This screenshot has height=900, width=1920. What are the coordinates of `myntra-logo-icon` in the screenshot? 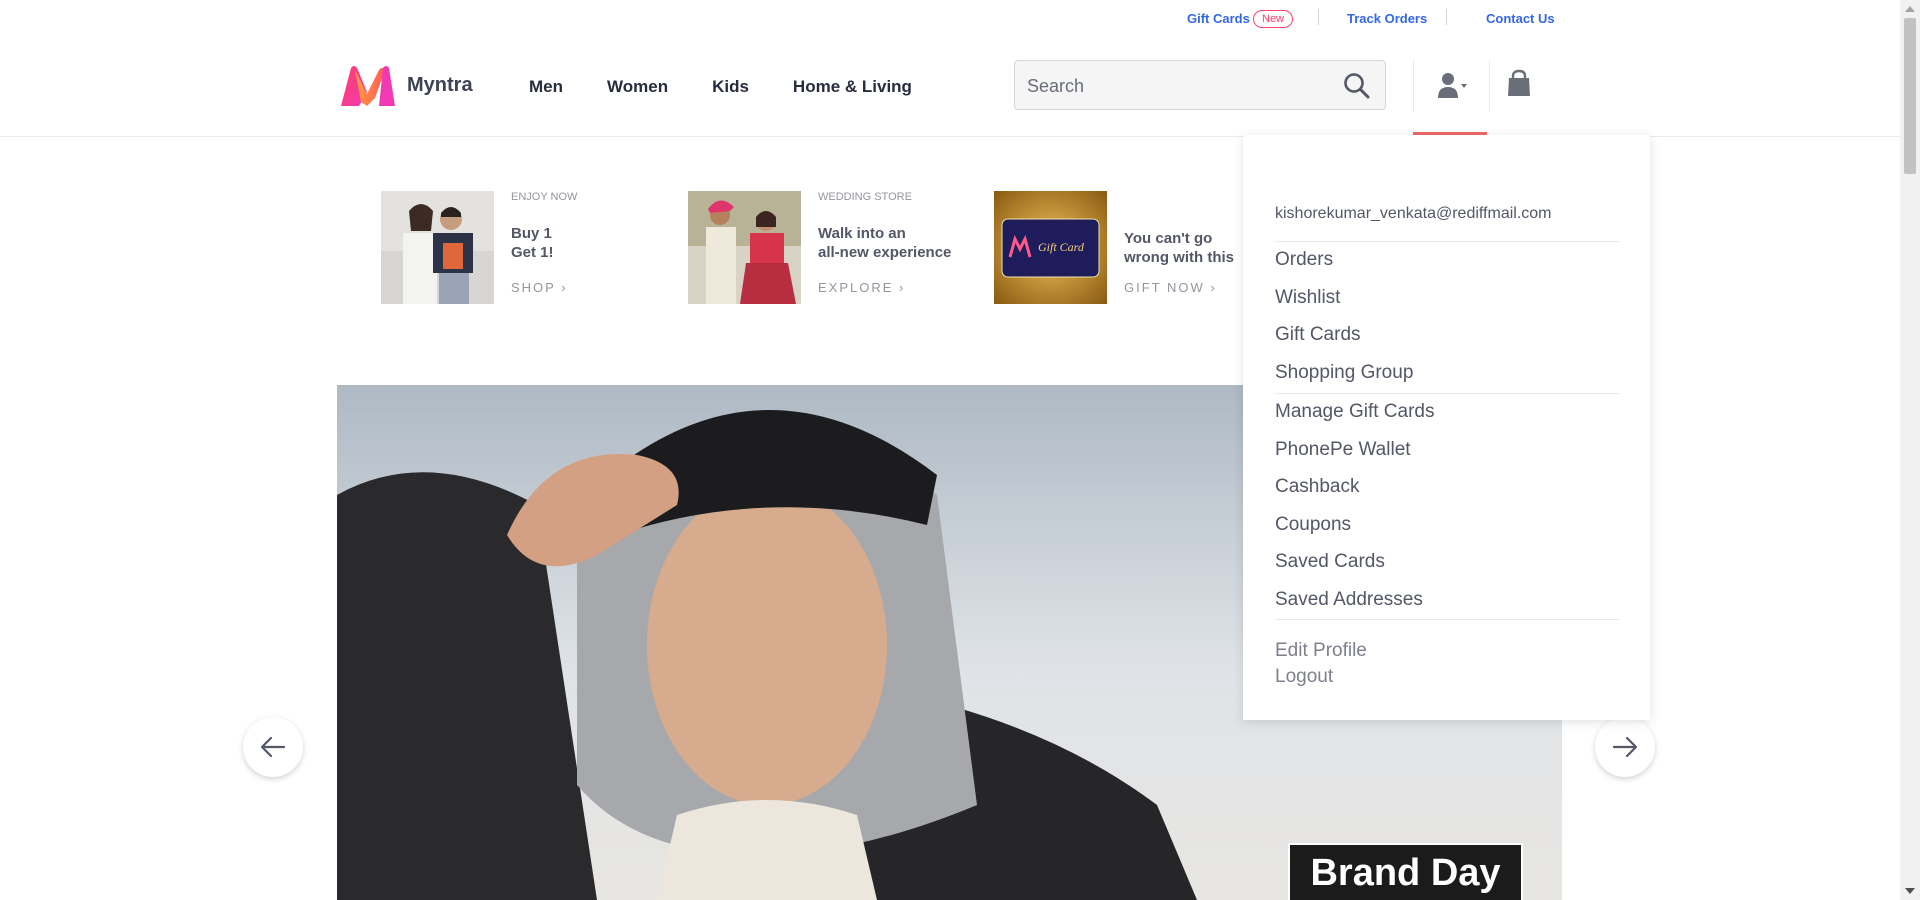 It's located at (367, 86).